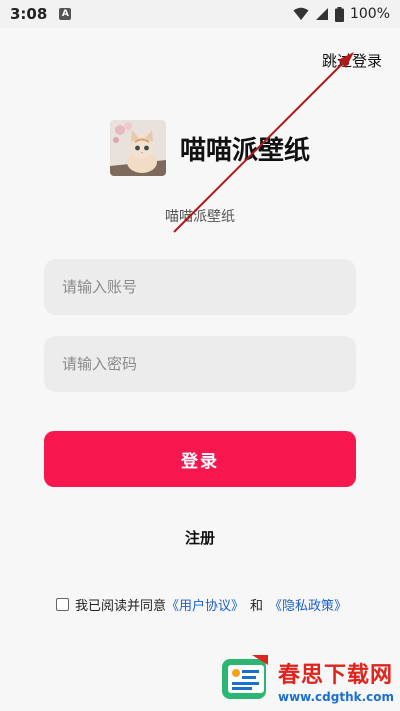 This screenshot has height=711, width=400. I want to click on signal-icon, so click(321, 14).